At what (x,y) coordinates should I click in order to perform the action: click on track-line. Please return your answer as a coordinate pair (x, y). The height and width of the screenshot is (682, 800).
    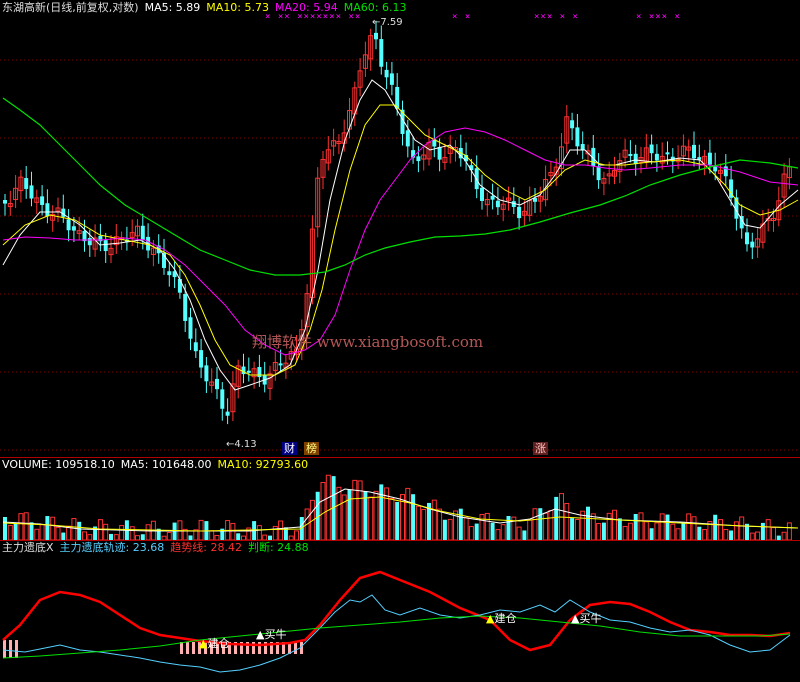
    Looking at the image, I should click on (396, 633).